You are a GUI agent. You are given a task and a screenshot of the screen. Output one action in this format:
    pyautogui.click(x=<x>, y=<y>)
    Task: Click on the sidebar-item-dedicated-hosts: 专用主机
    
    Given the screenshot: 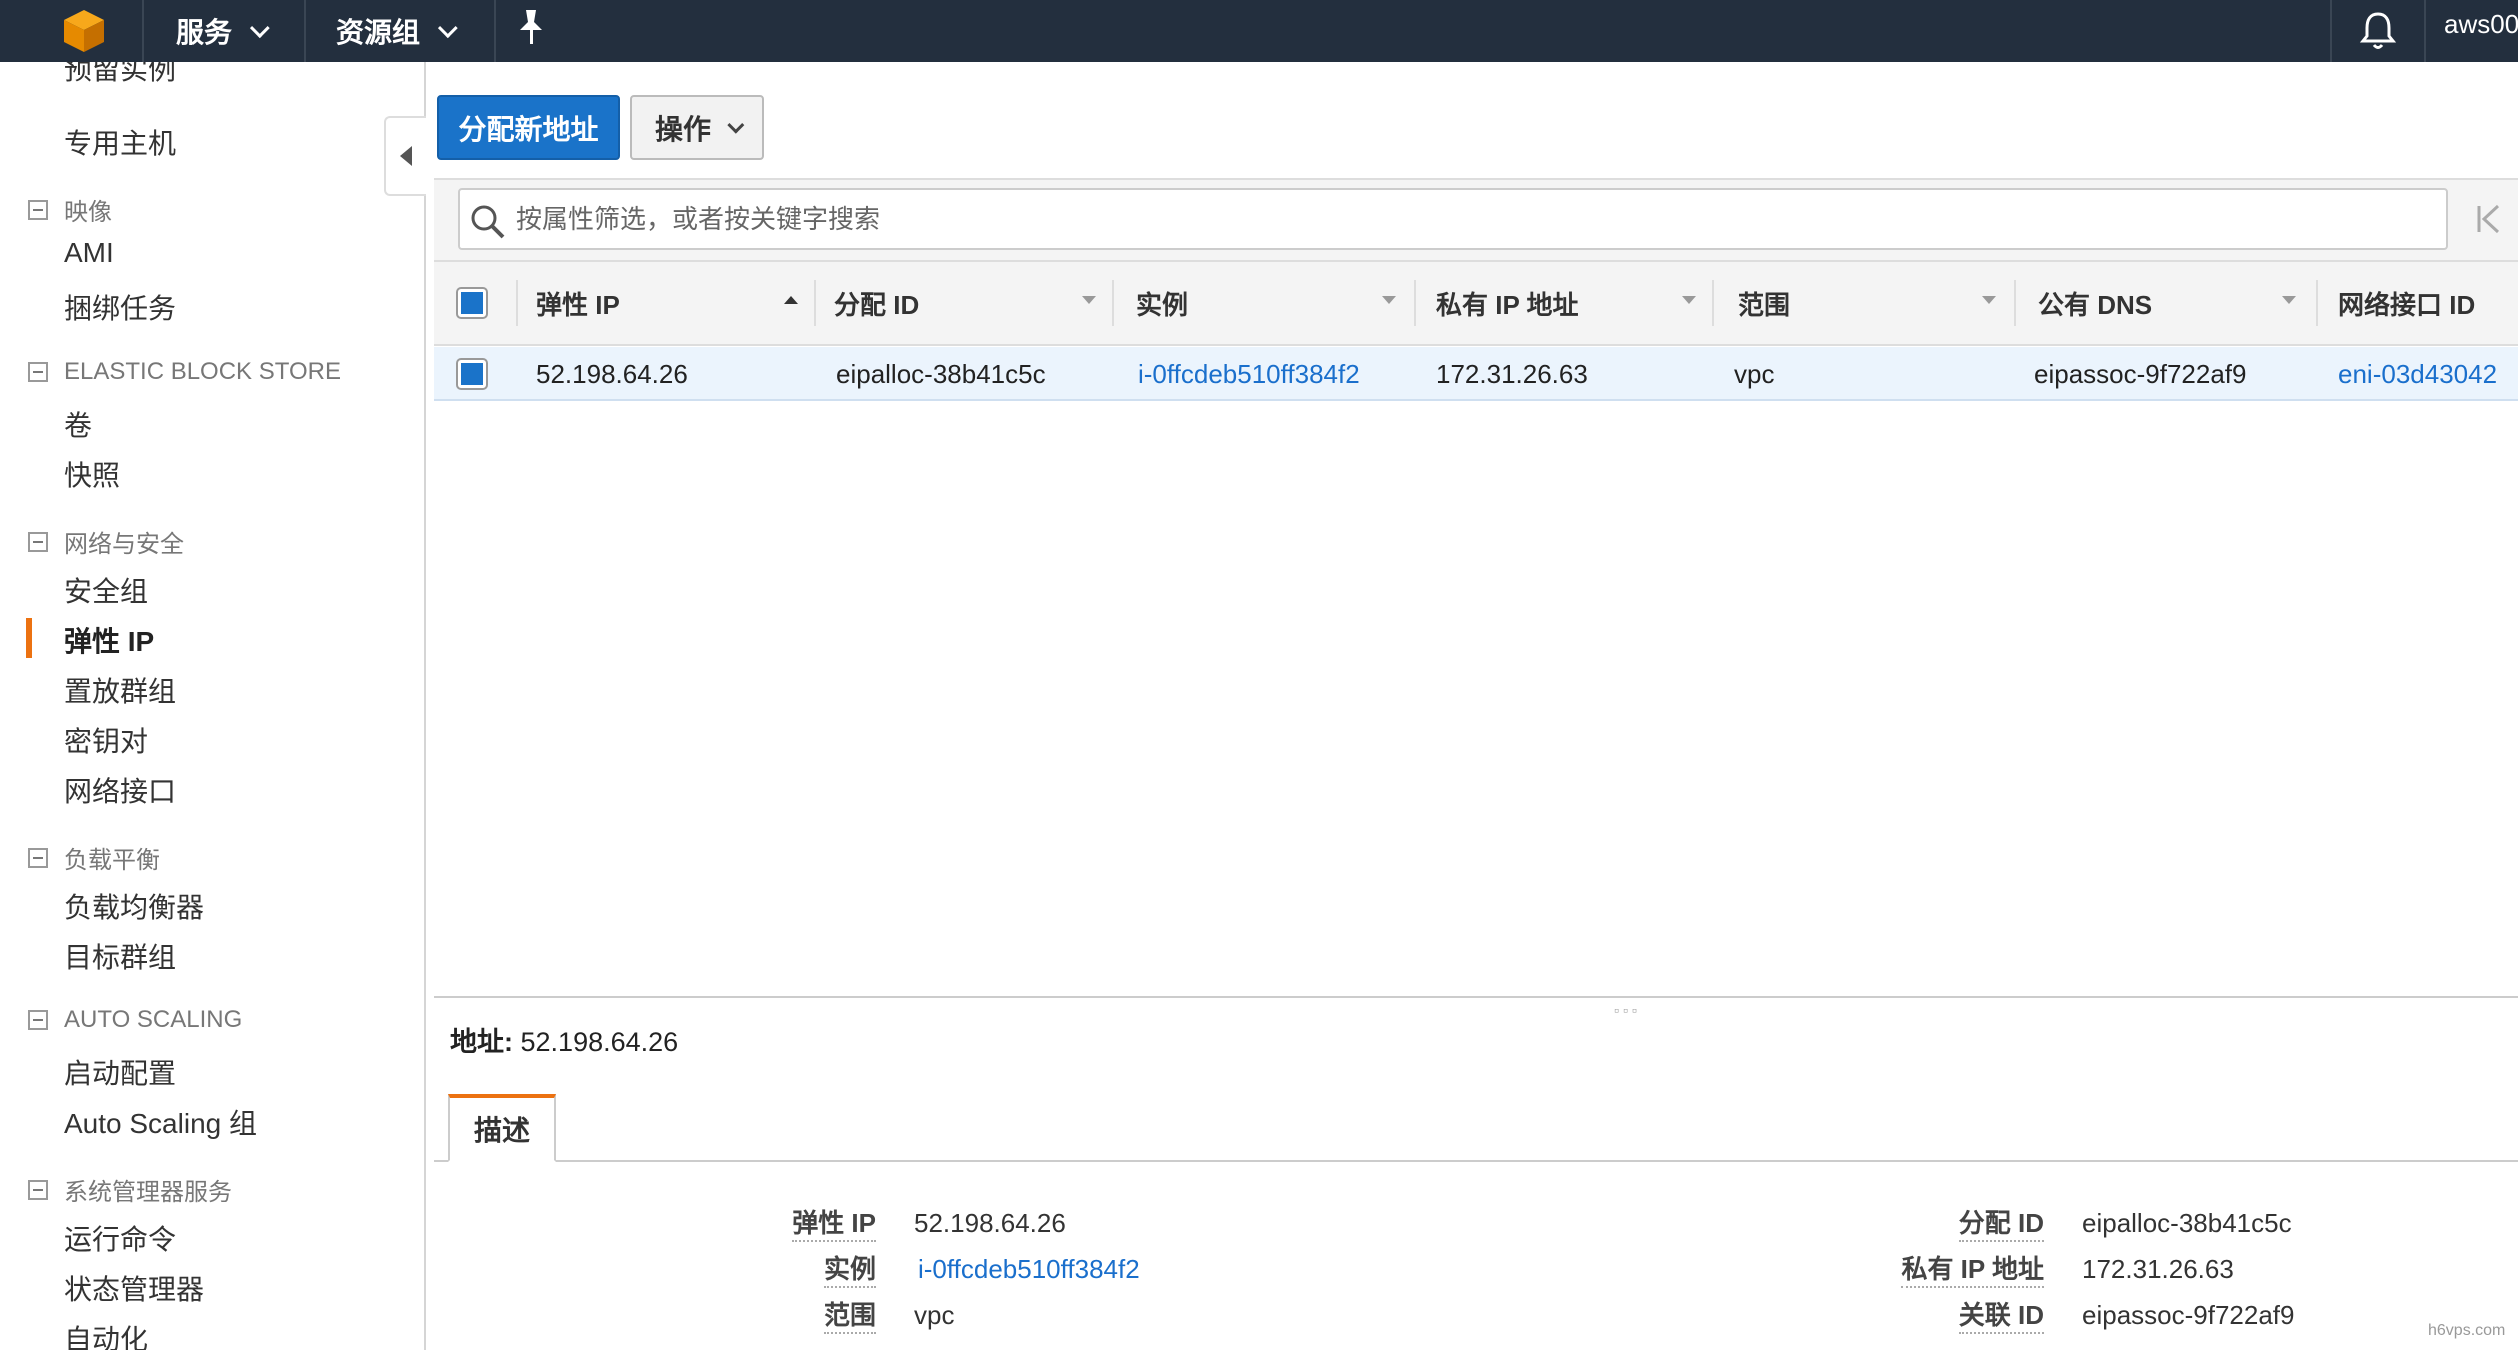 What is the action you would take?
    pyautogui.click(x=120, y=142)
    